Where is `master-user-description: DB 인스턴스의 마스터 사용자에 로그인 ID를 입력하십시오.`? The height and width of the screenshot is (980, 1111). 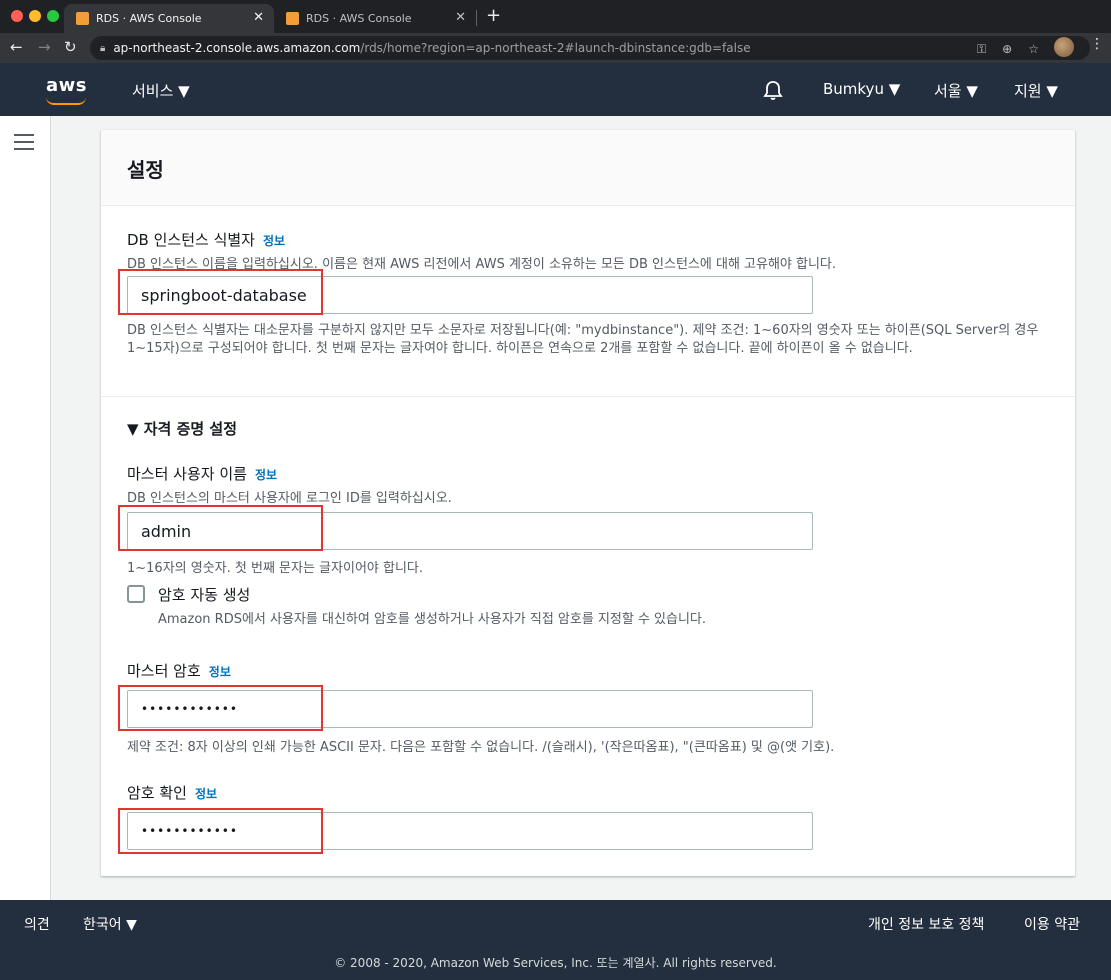 master-user-description: DB 인스턴스의 마스터 사용자에 로그인 ID를 입력하십시오. is located at coordinates (289, 498).